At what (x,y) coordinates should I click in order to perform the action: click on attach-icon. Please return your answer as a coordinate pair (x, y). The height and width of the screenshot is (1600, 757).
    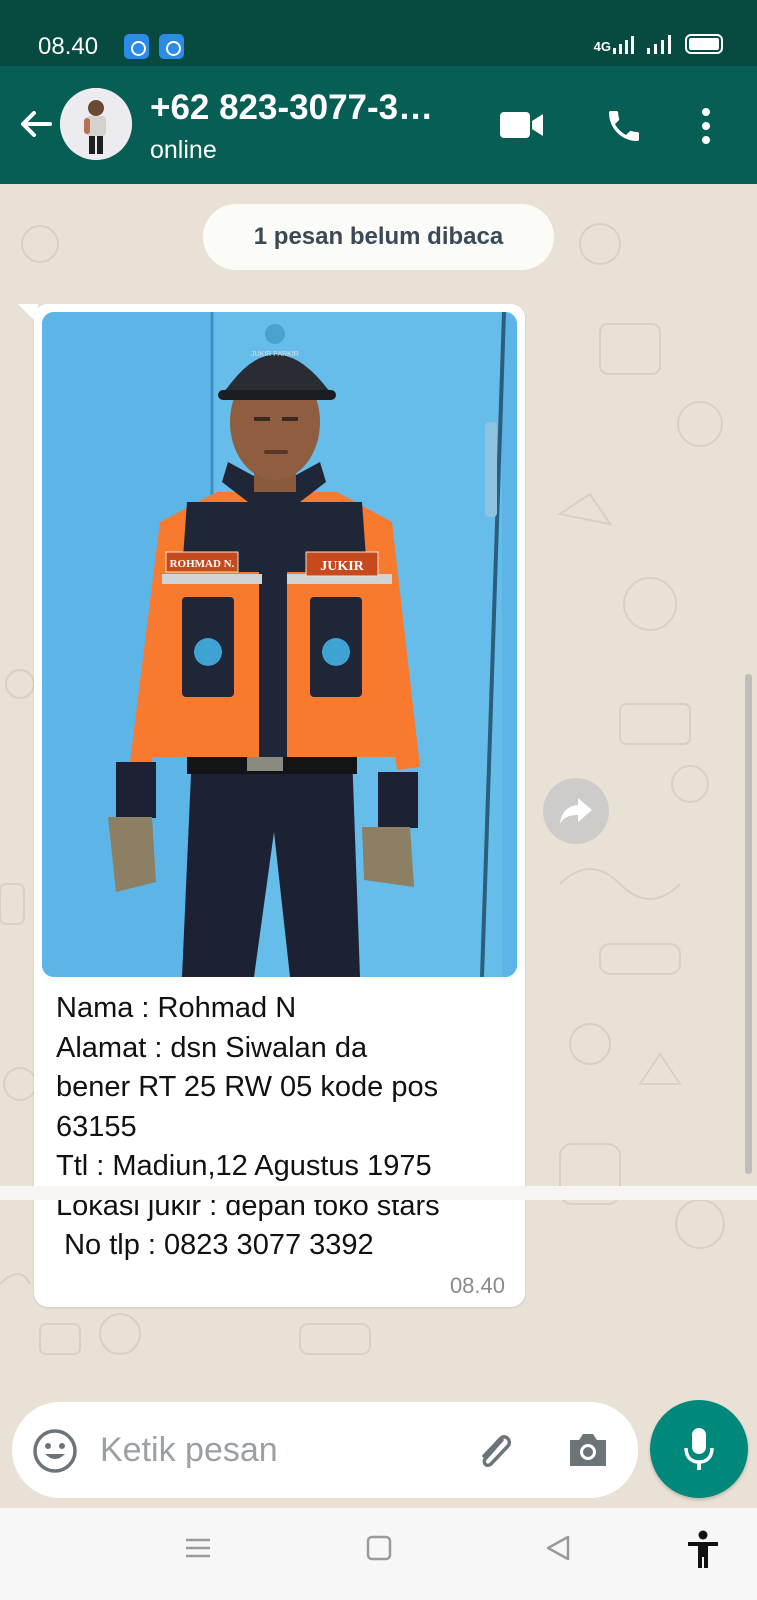
    Looking at the image, I should click on (495, 1451).